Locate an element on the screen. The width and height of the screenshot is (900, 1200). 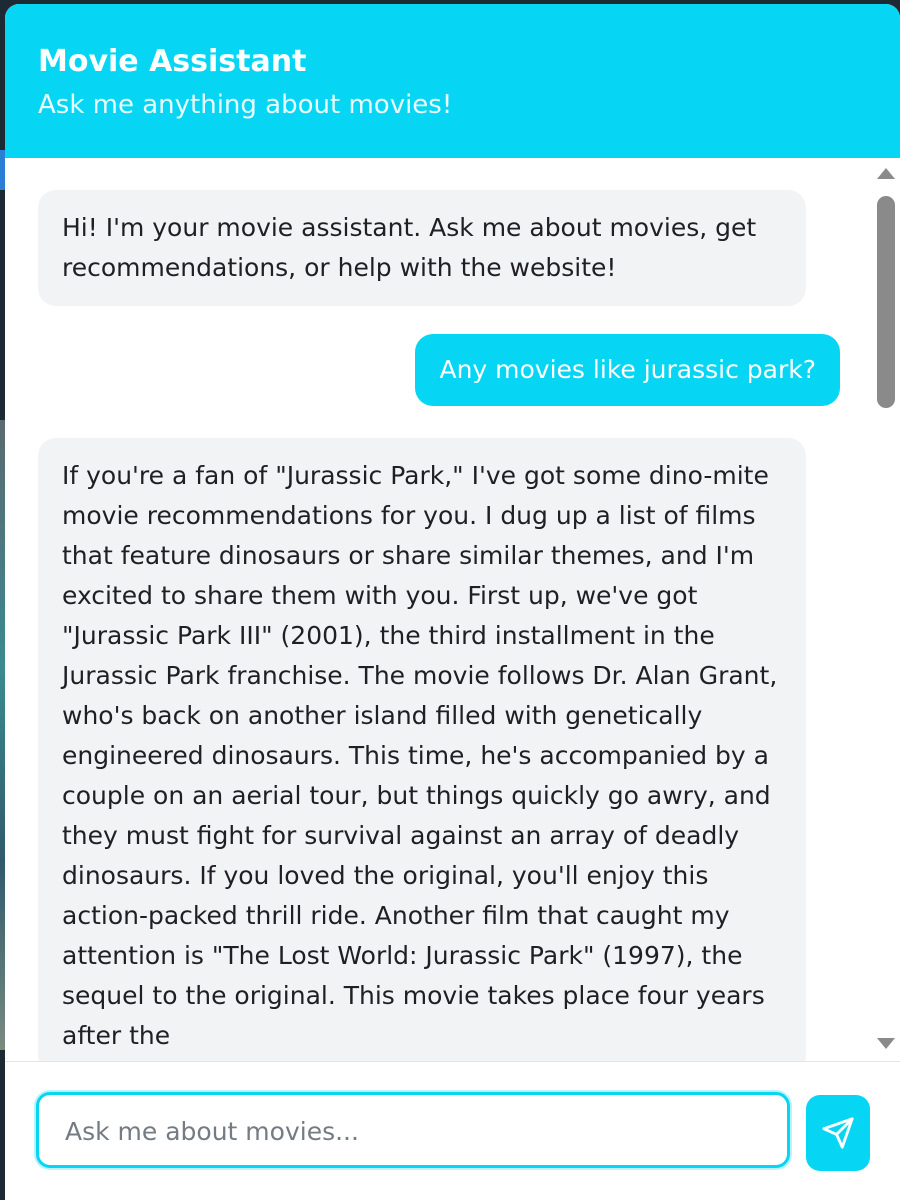
chat-subtitle: Ask me anything about movies! is located at coordinates (245, 105).